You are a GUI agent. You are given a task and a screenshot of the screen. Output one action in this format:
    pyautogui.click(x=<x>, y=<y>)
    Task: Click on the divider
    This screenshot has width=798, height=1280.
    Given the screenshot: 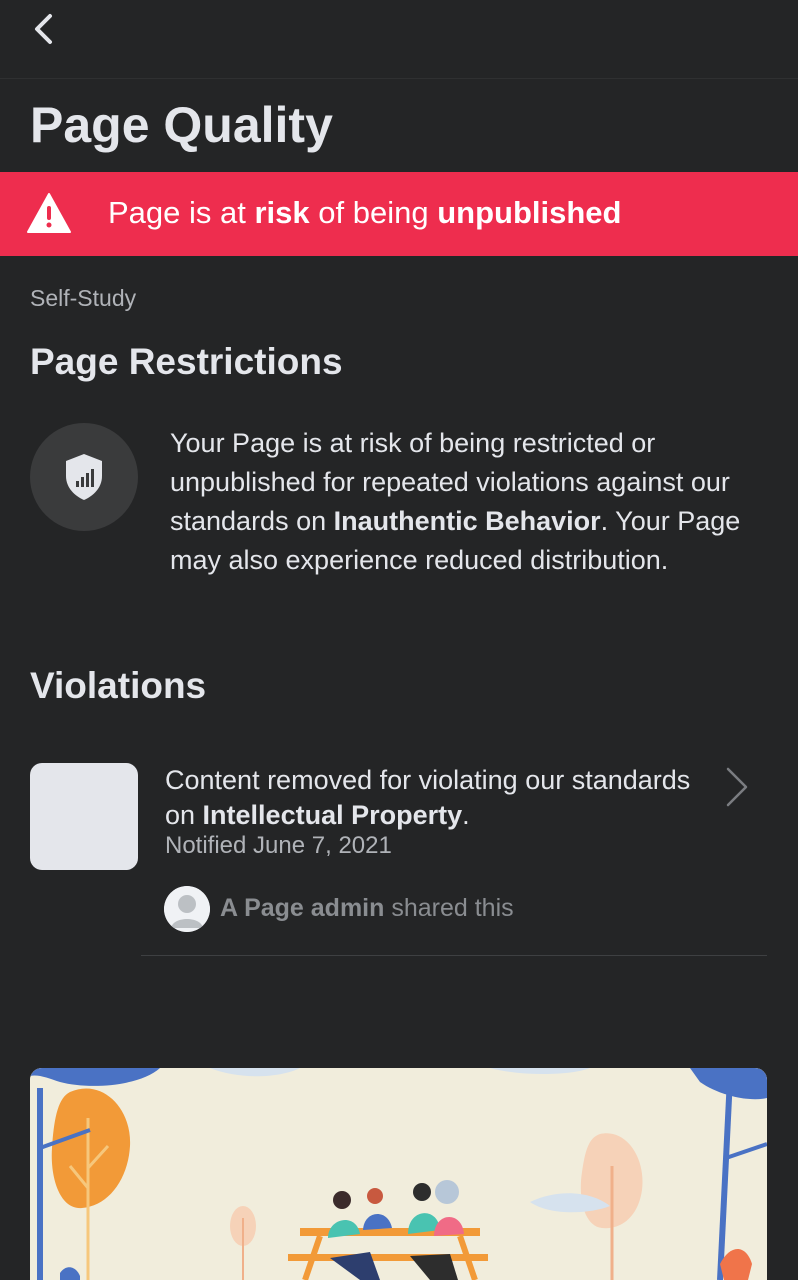 What is the action you would take?
    pyautogui.click(x=454, y=955)
    